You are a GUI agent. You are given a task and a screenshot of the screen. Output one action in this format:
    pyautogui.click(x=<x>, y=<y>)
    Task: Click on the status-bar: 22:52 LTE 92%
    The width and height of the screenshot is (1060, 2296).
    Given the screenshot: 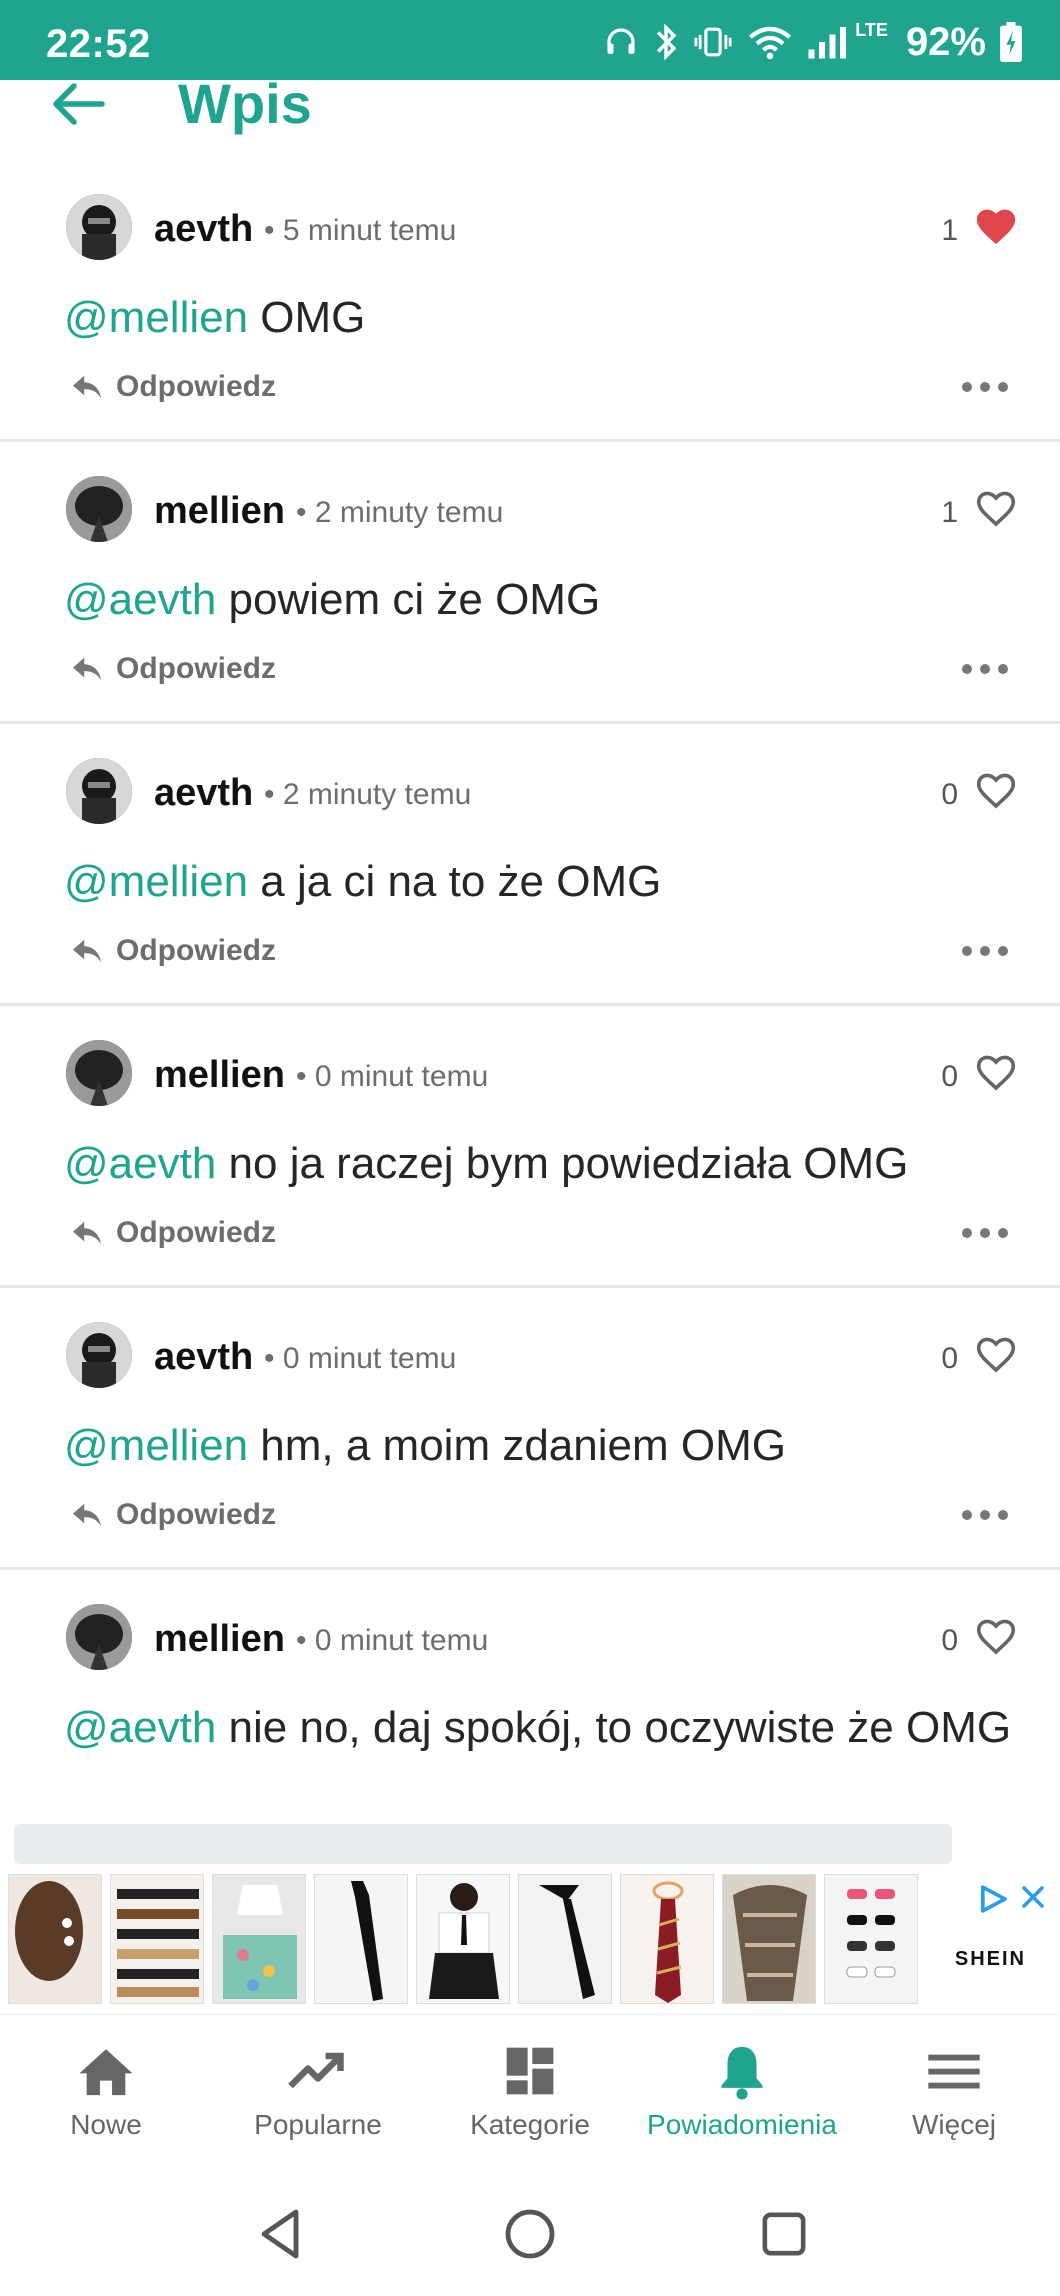 What is the action you would take?
    pyautogui.click(x=530, y=40)
    